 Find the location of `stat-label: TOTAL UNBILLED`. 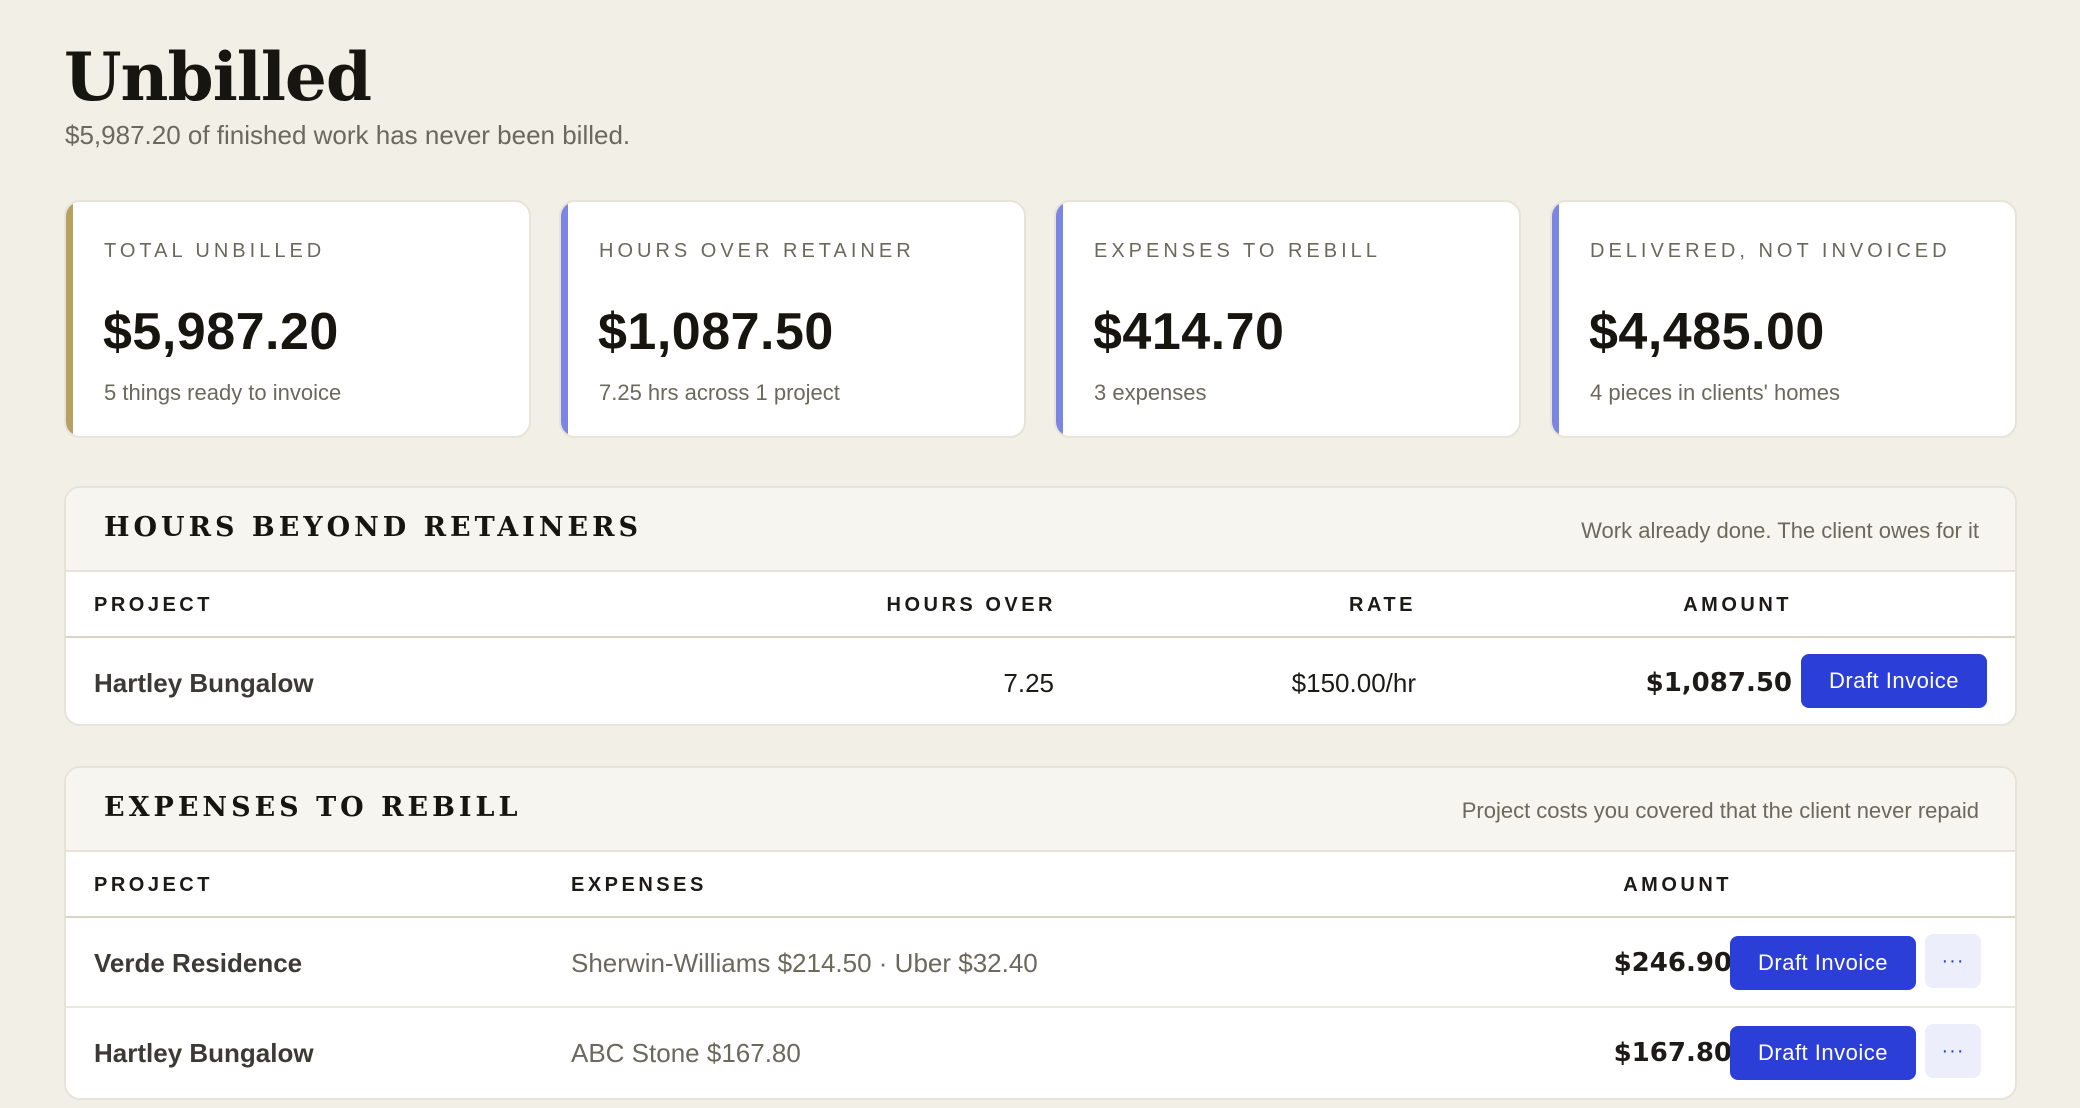

stat-label: TOTAL UNBILLED is located at coordinates (215, 251).